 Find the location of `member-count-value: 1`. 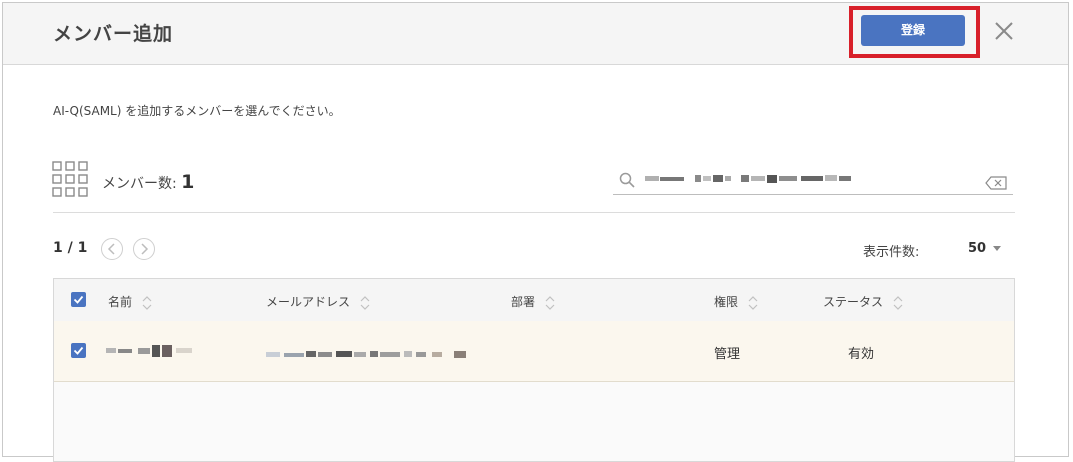

member-count-value: 1 is located at coordinates (188, 182).